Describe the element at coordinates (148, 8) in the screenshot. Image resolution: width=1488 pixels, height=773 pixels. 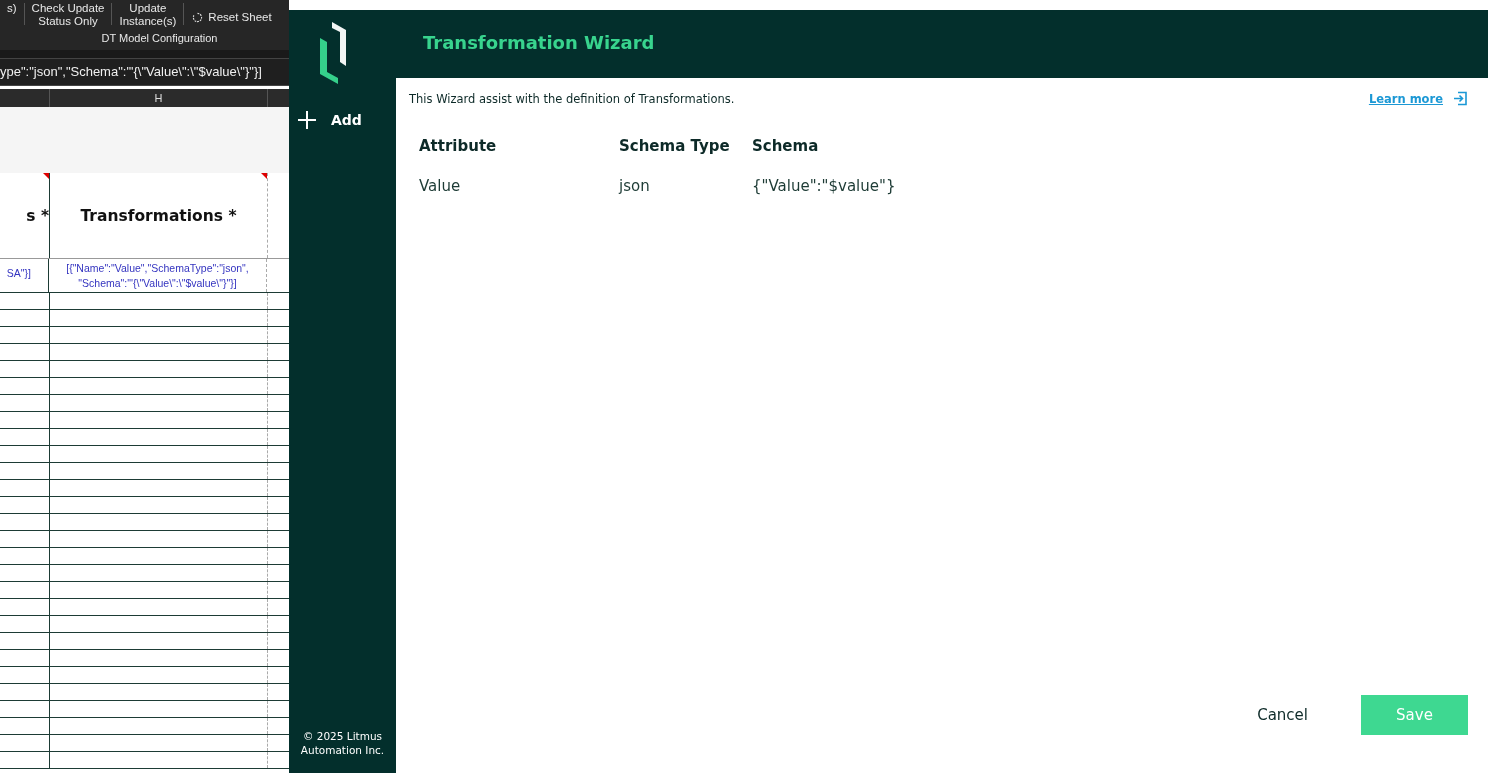
I see `ribbon-command: Update` at that location.